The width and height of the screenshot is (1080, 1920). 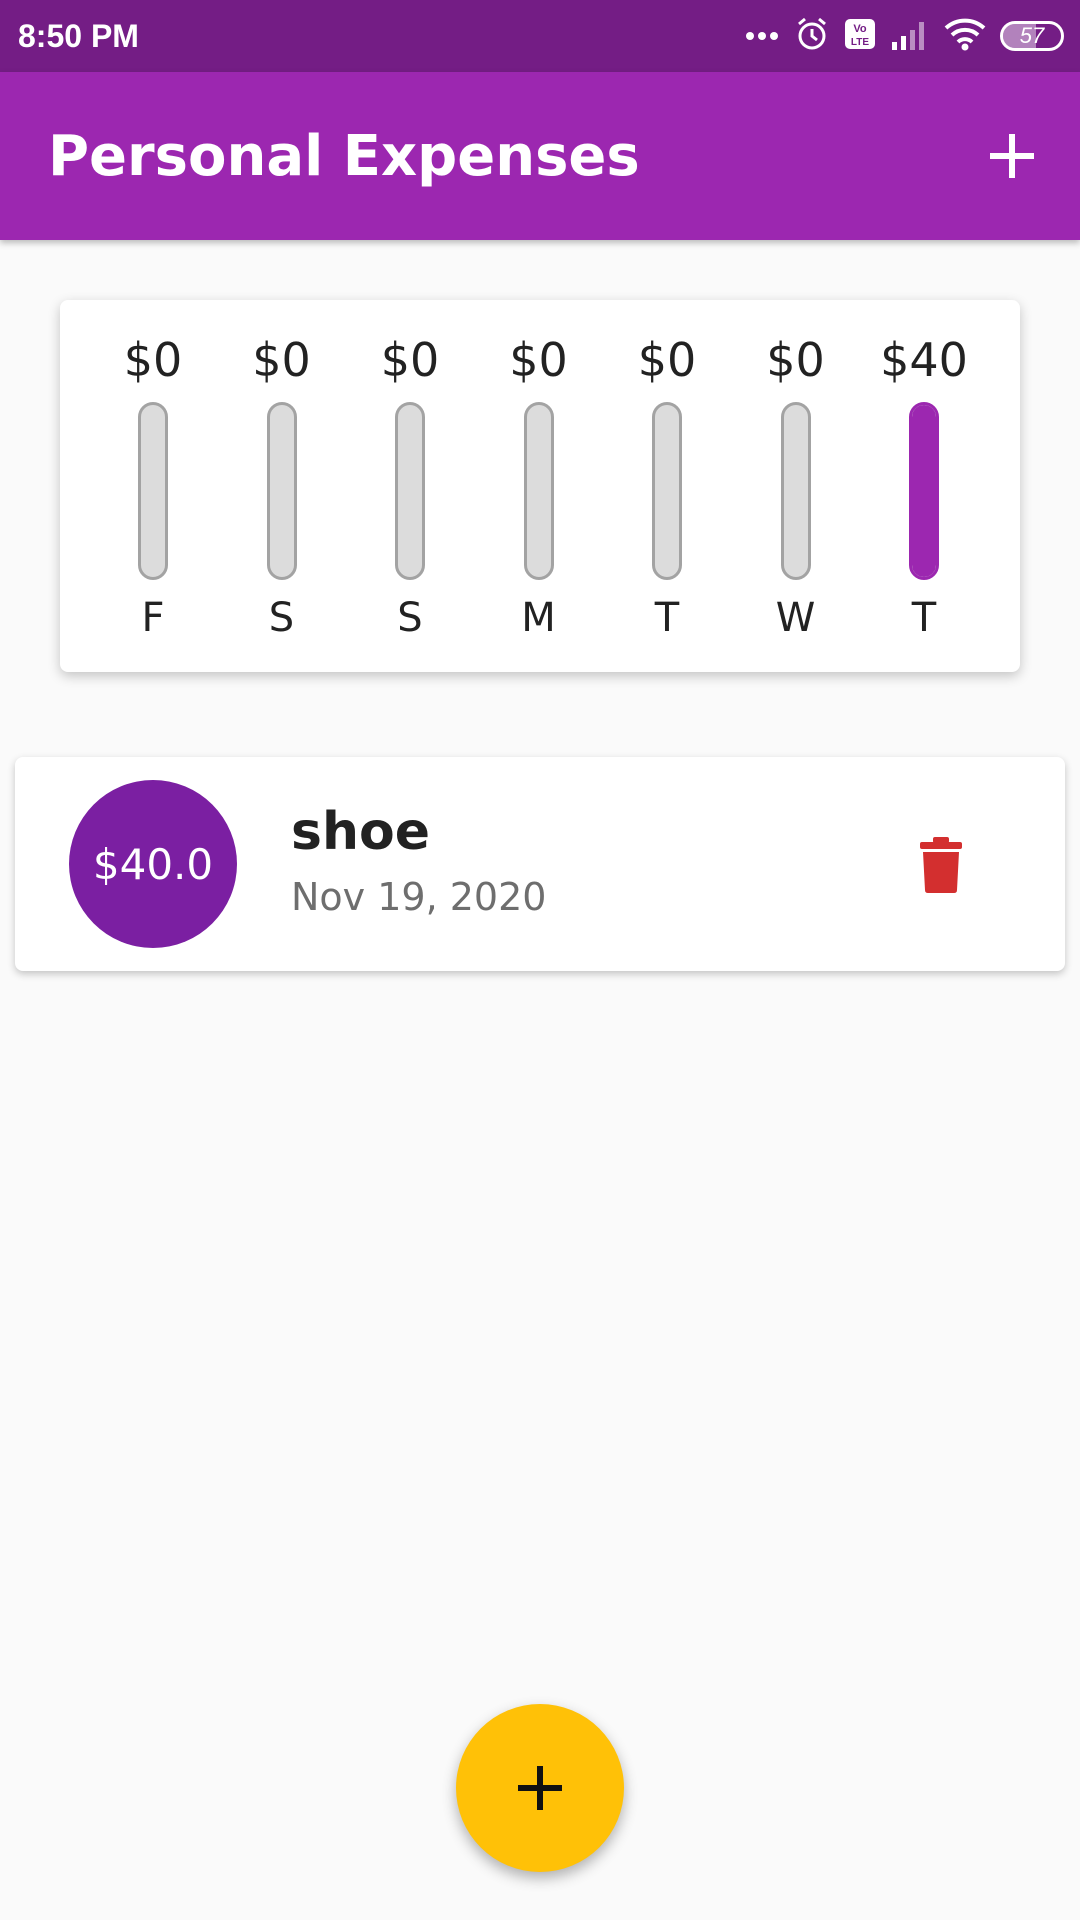 What do you see at coordinates (924, 360) in the screenshot?
I see `chart-amount-label: $40` at bounding box center [924, 360].